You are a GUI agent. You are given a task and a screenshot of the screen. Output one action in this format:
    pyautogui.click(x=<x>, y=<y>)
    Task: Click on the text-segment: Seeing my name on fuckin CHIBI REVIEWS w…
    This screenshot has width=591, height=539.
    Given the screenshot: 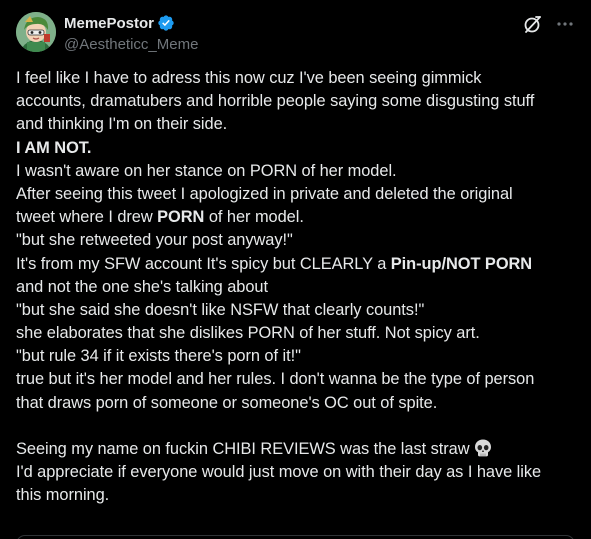 What is the action you would take?
    pyautogui.click(x=243, y=449)
    